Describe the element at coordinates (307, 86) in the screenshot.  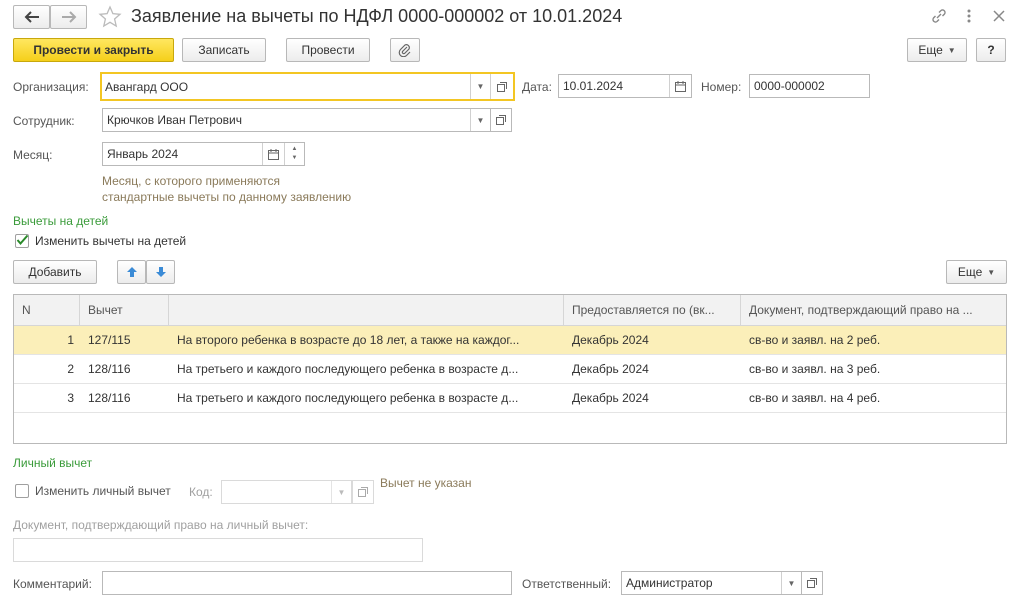
I see `organization-field: Авангард ООО ▼` at that location.